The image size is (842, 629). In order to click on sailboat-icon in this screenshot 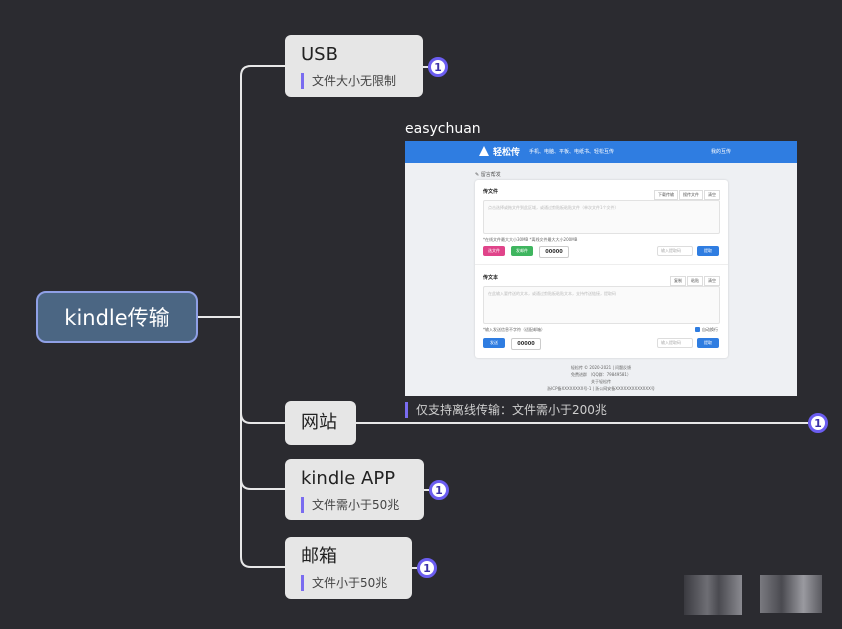, I will do `click(484, 151)`.